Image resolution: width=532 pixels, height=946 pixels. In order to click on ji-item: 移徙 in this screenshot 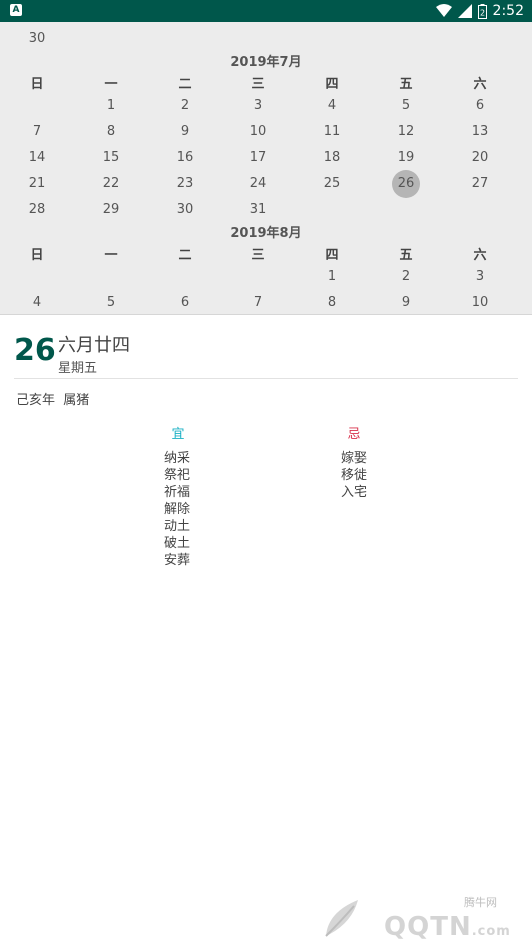, I will do `click(354, 475)`.